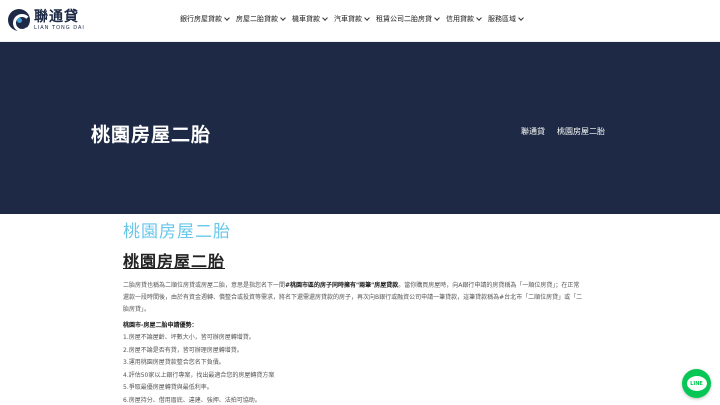  I want to click on nav-item-service-area: 服務區域, so click(506, 19).